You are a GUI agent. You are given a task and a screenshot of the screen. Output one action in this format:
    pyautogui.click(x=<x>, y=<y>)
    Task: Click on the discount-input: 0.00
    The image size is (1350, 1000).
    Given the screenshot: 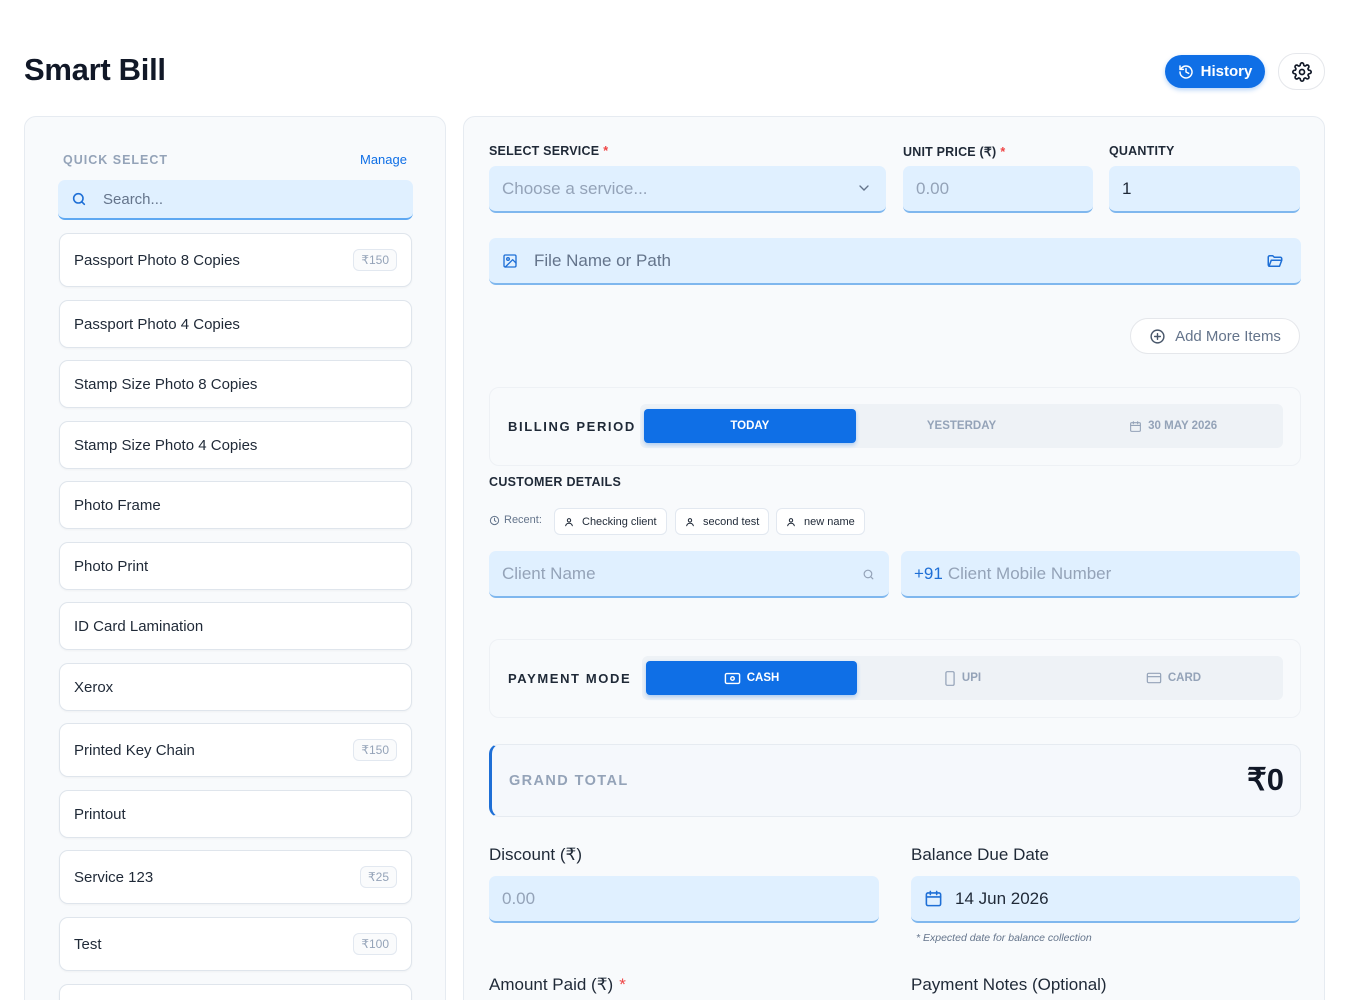 What is the action you would take?
    pyautogui.click(x=684, y=899)
    